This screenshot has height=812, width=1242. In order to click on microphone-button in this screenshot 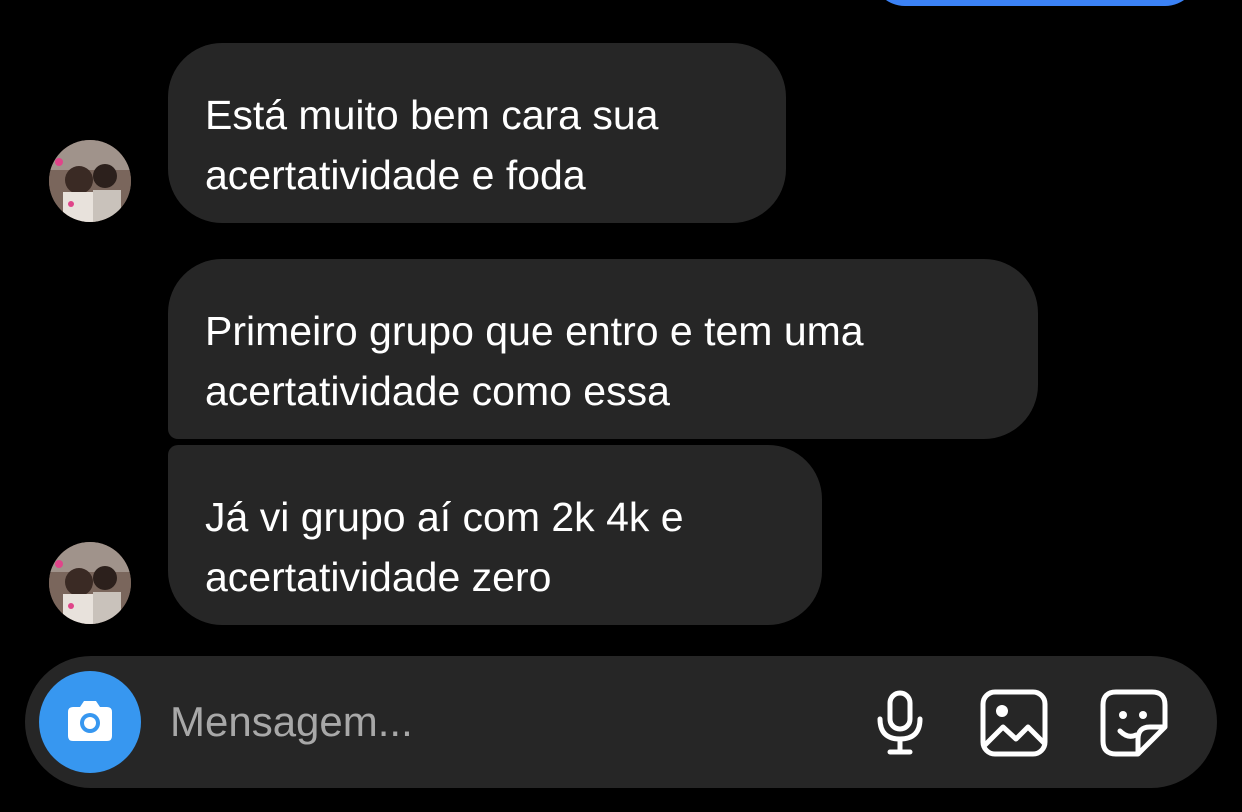, I will do `click(900, 723)`.